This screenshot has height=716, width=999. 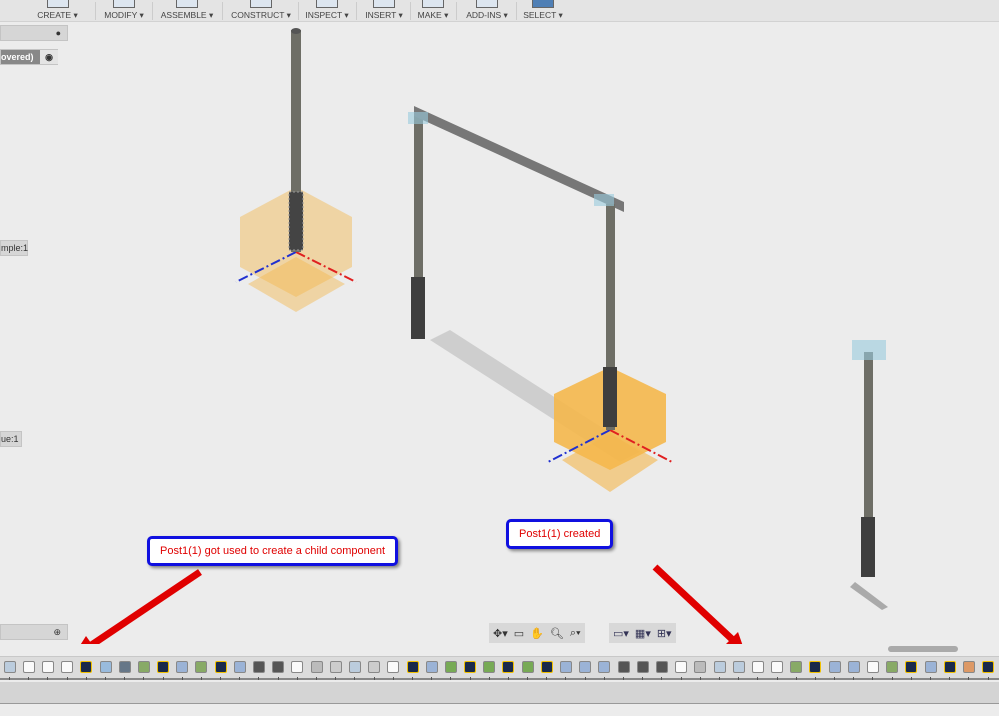 I want to click on orbit-icon: ✥▾, so click(x=500, y=633).